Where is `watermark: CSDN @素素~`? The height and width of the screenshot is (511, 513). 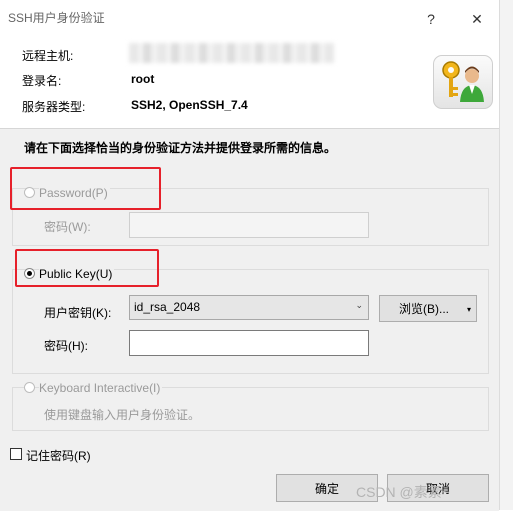 watermark: CSDN @素素~ is located at coordinates (403, 492).